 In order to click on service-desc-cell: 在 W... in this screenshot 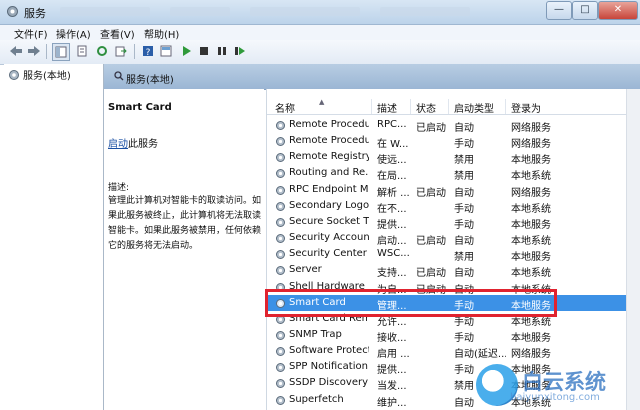, I will do `click(393, 145)`.